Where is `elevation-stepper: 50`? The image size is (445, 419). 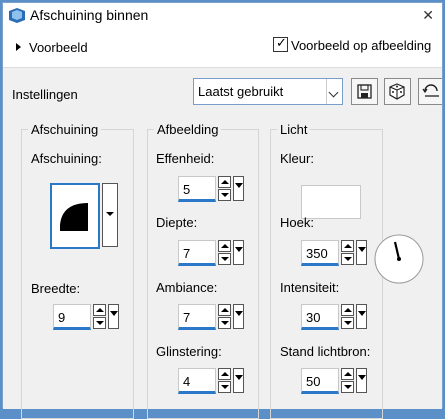
elevation-stepper: 50 is located at coordinates (335, 383).